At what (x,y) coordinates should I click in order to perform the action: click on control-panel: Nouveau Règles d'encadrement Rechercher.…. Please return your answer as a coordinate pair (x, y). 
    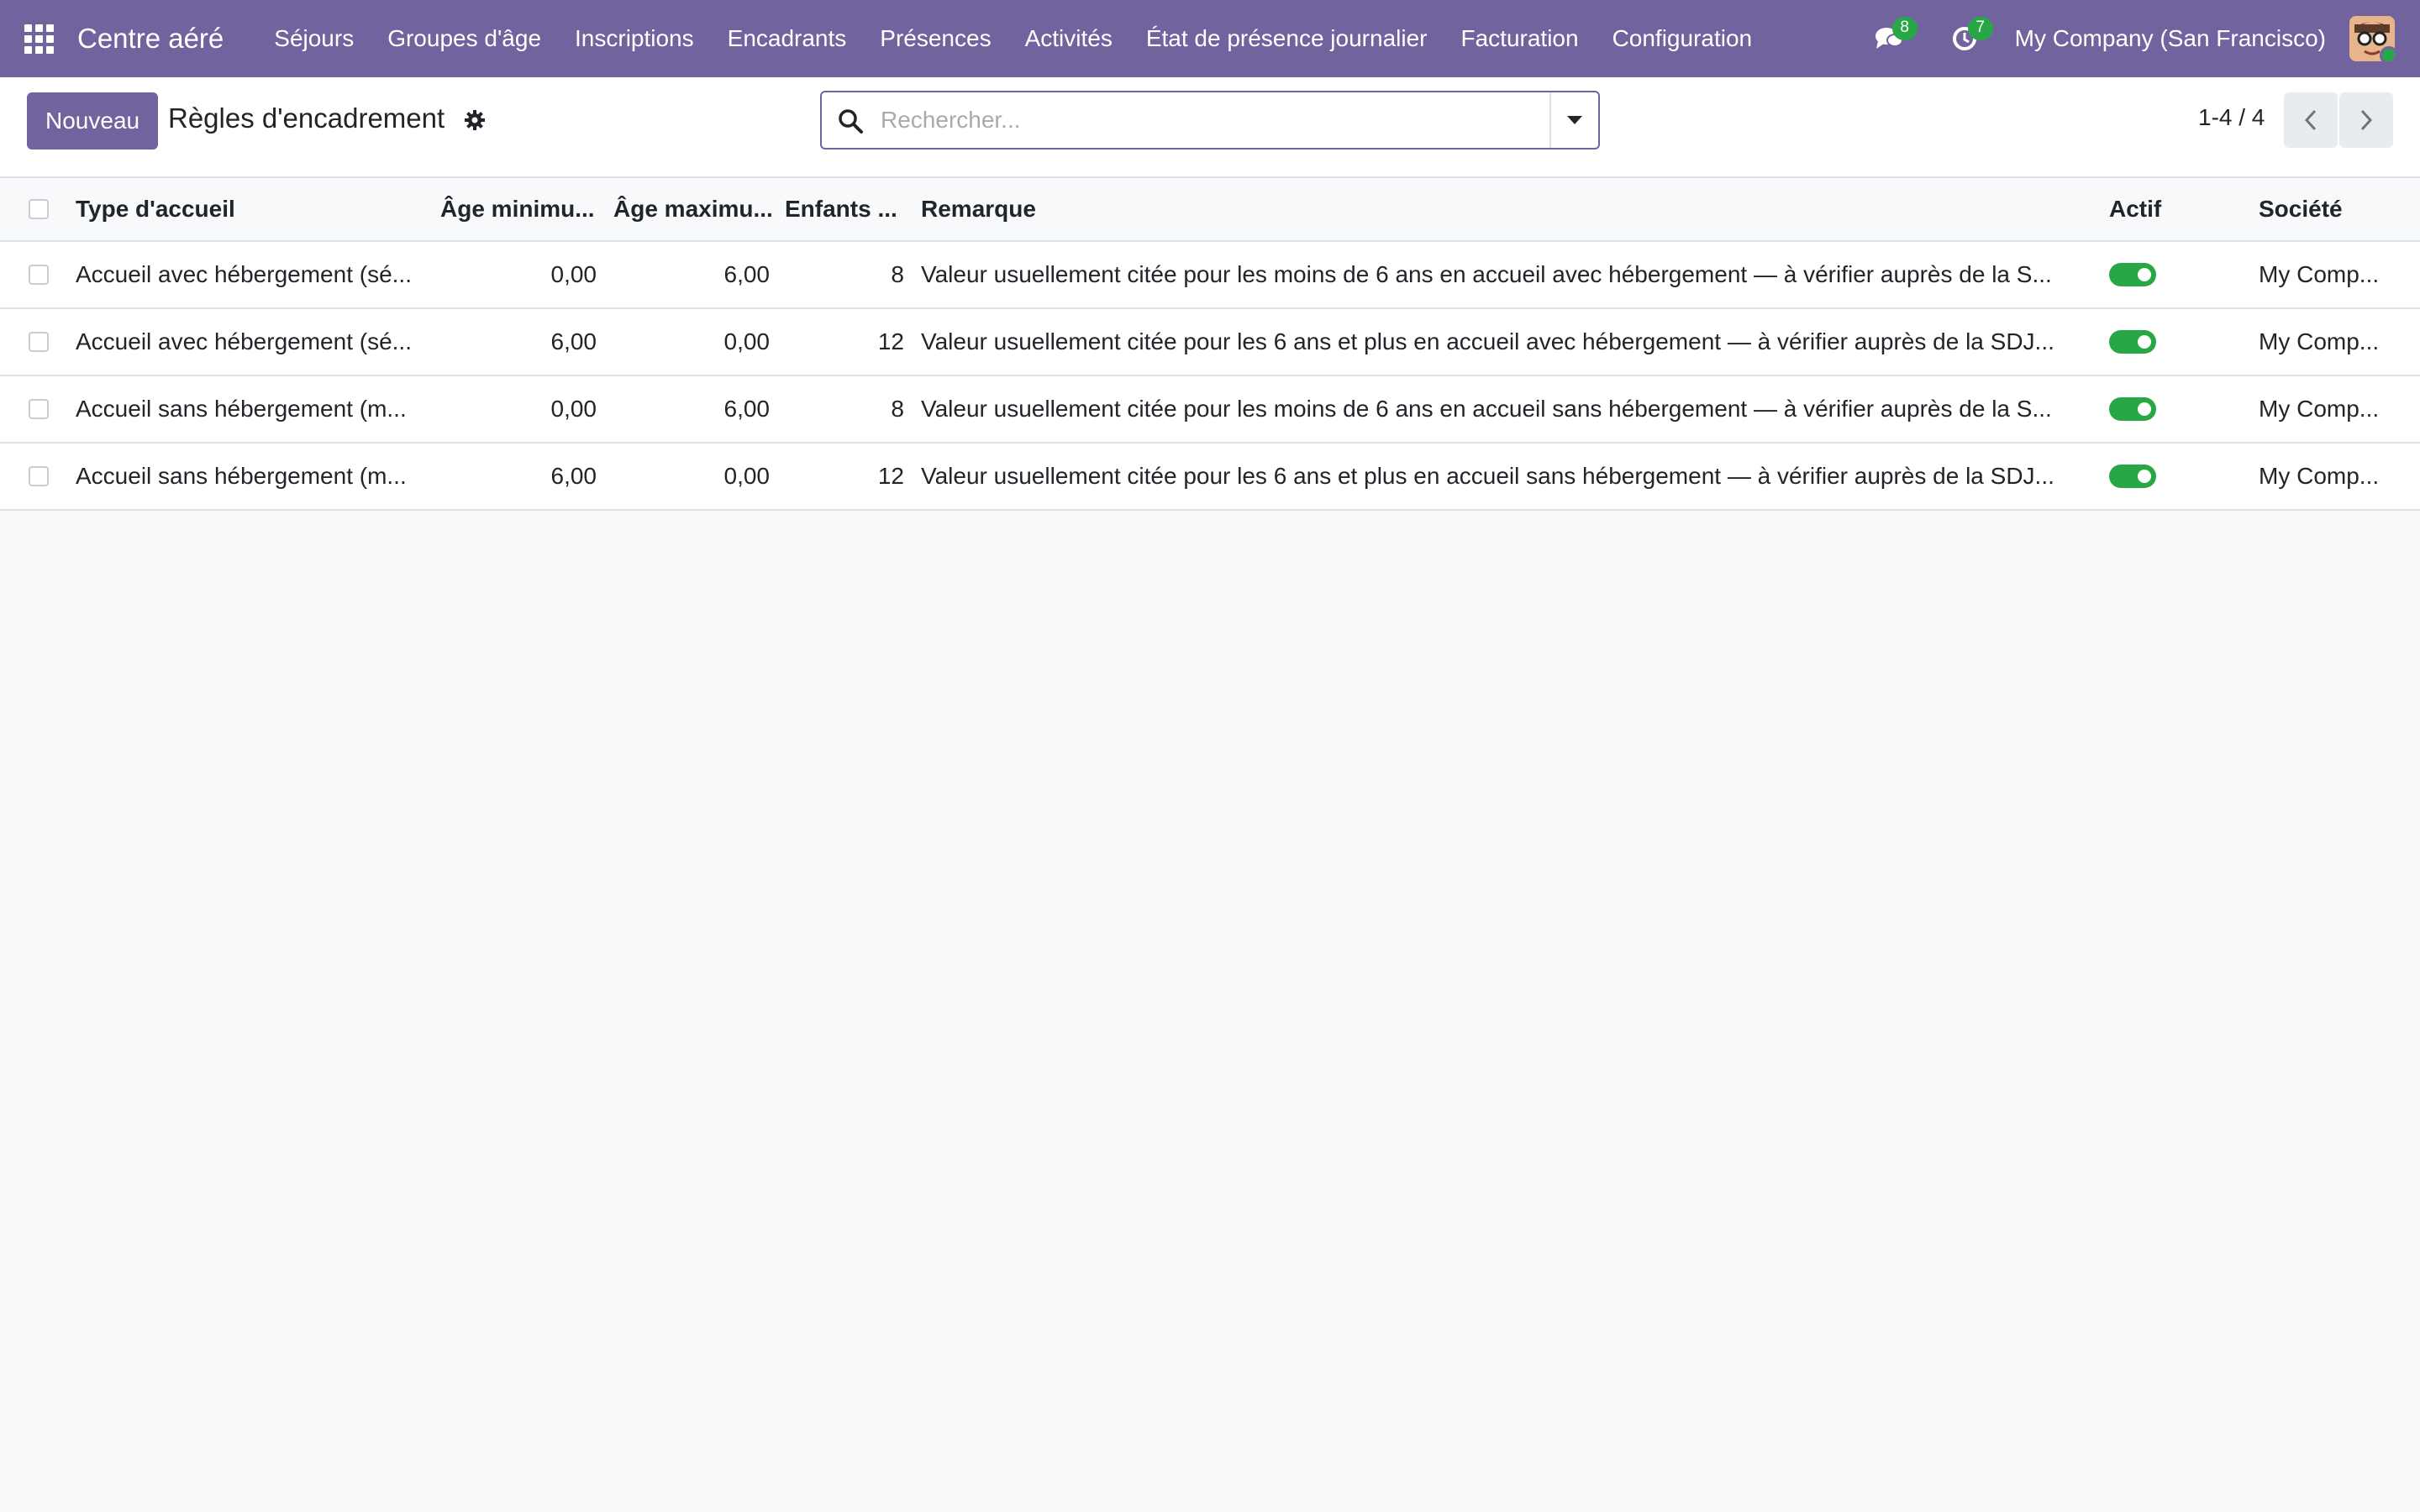
    Looking at the image, I should click on (1210, 127).